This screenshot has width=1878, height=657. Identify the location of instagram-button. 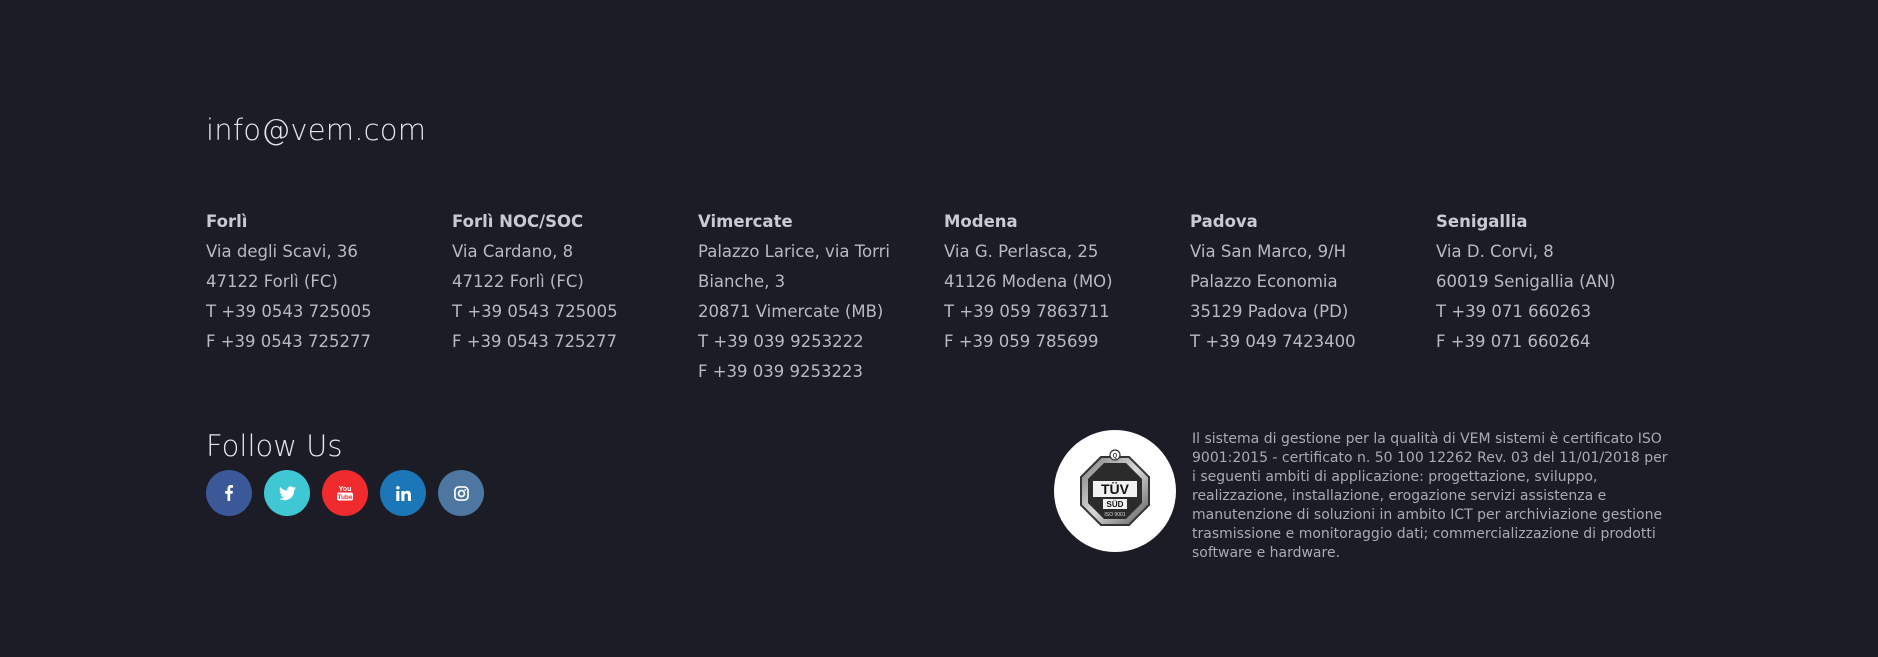
(461, 493).